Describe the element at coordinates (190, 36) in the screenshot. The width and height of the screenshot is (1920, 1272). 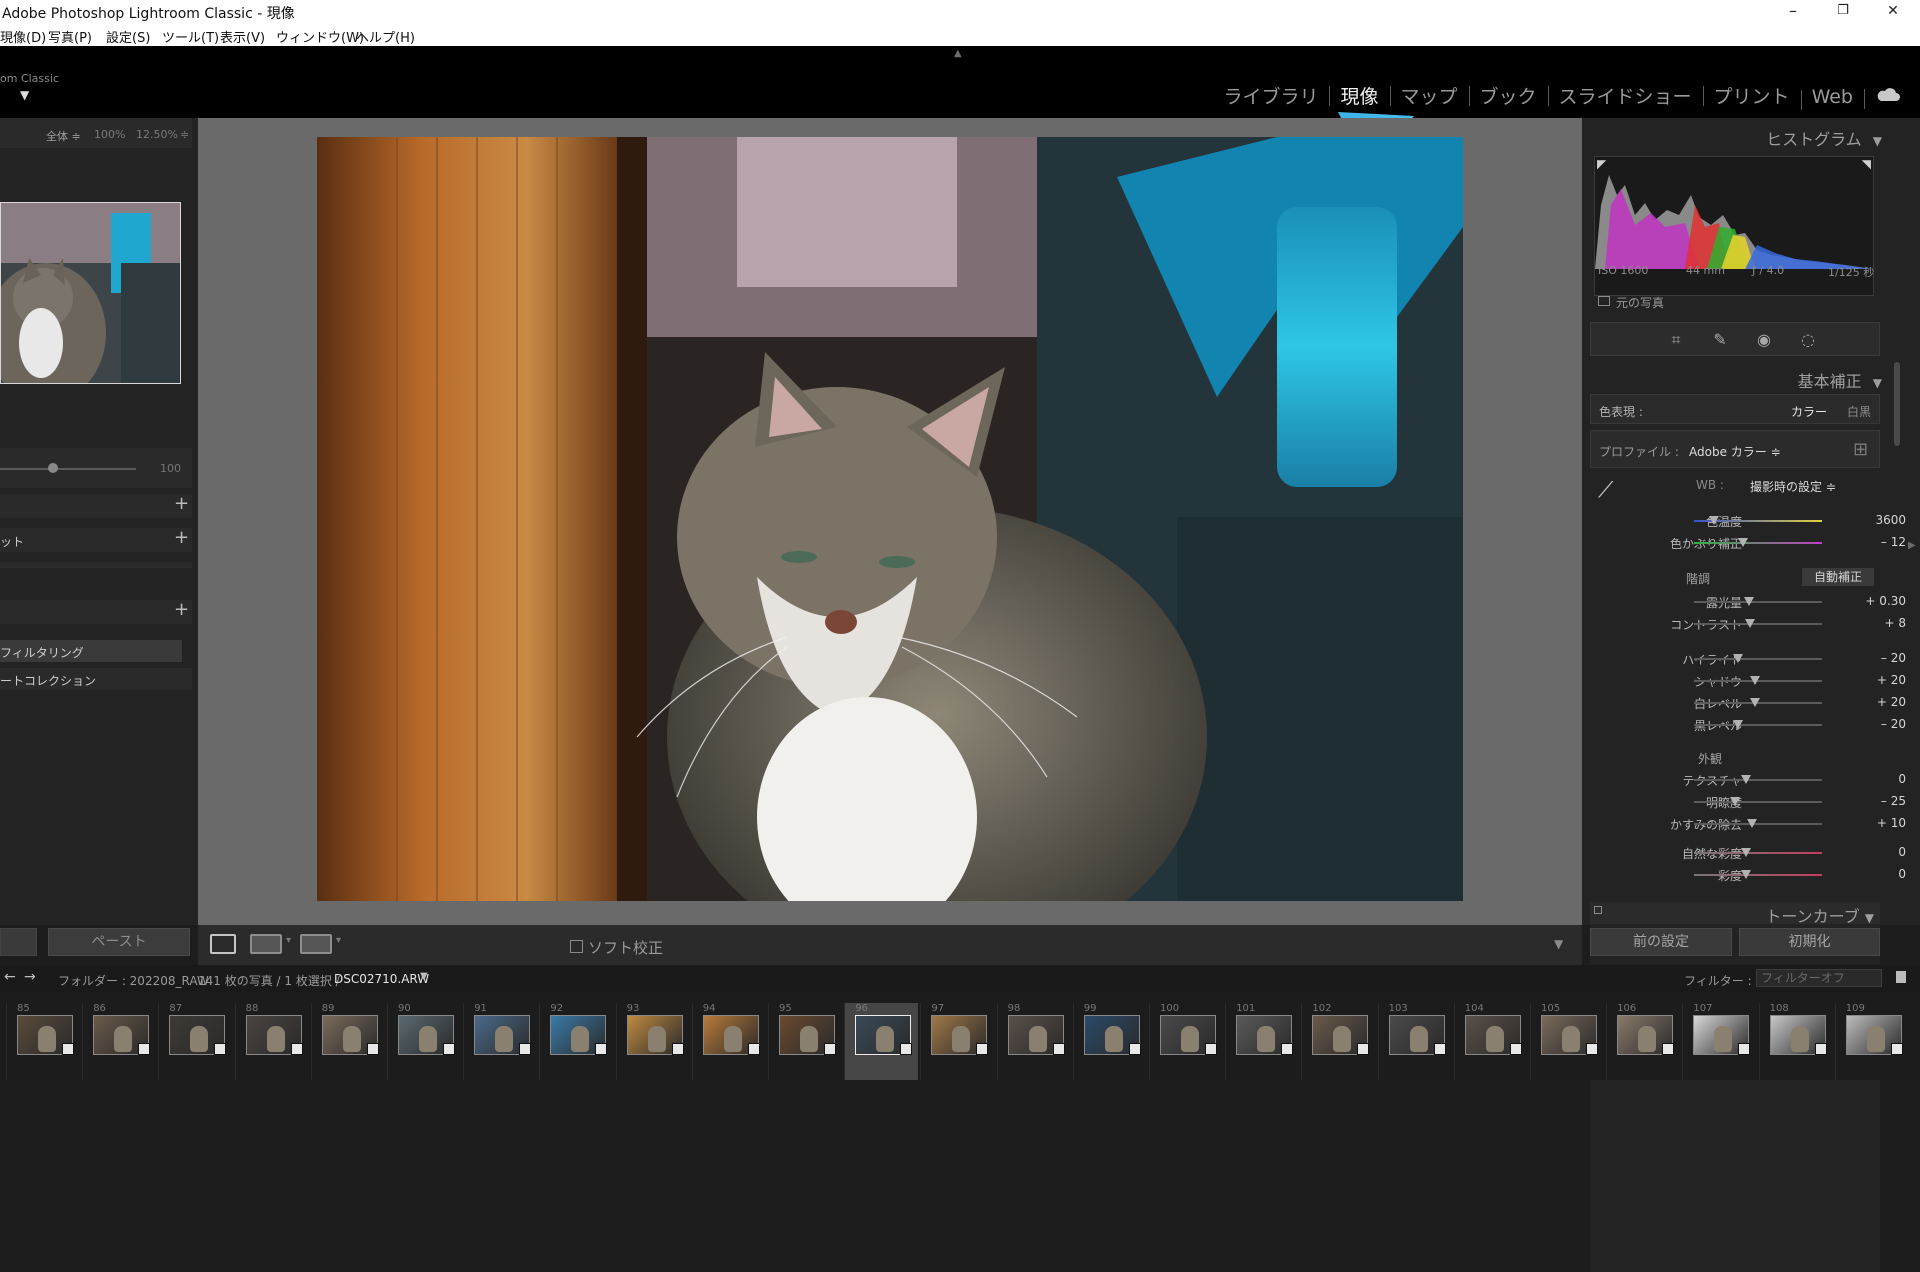
I see `menu-tools: ツール(T)` at that location.